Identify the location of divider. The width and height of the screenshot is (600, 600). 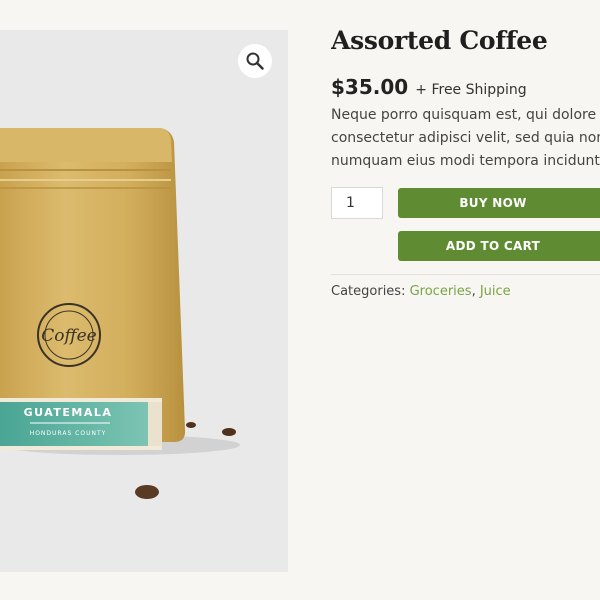
(465, 274).